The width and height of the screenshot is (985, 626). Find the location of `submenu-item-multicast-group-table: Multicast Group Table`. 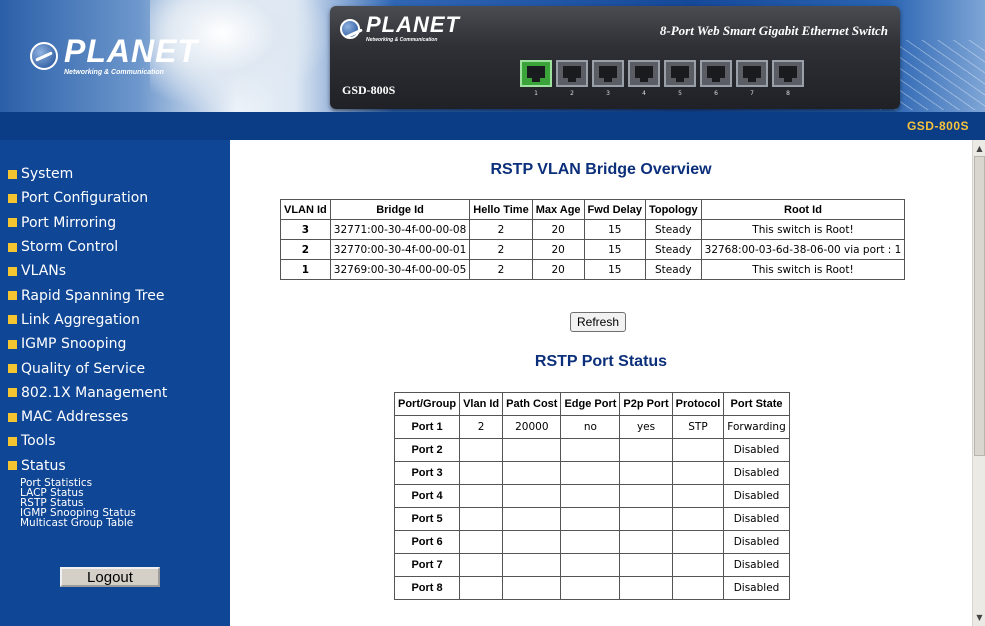

submenu-item-multicast-group-table: Multicast Group Table is located at coordinates (78, 523).